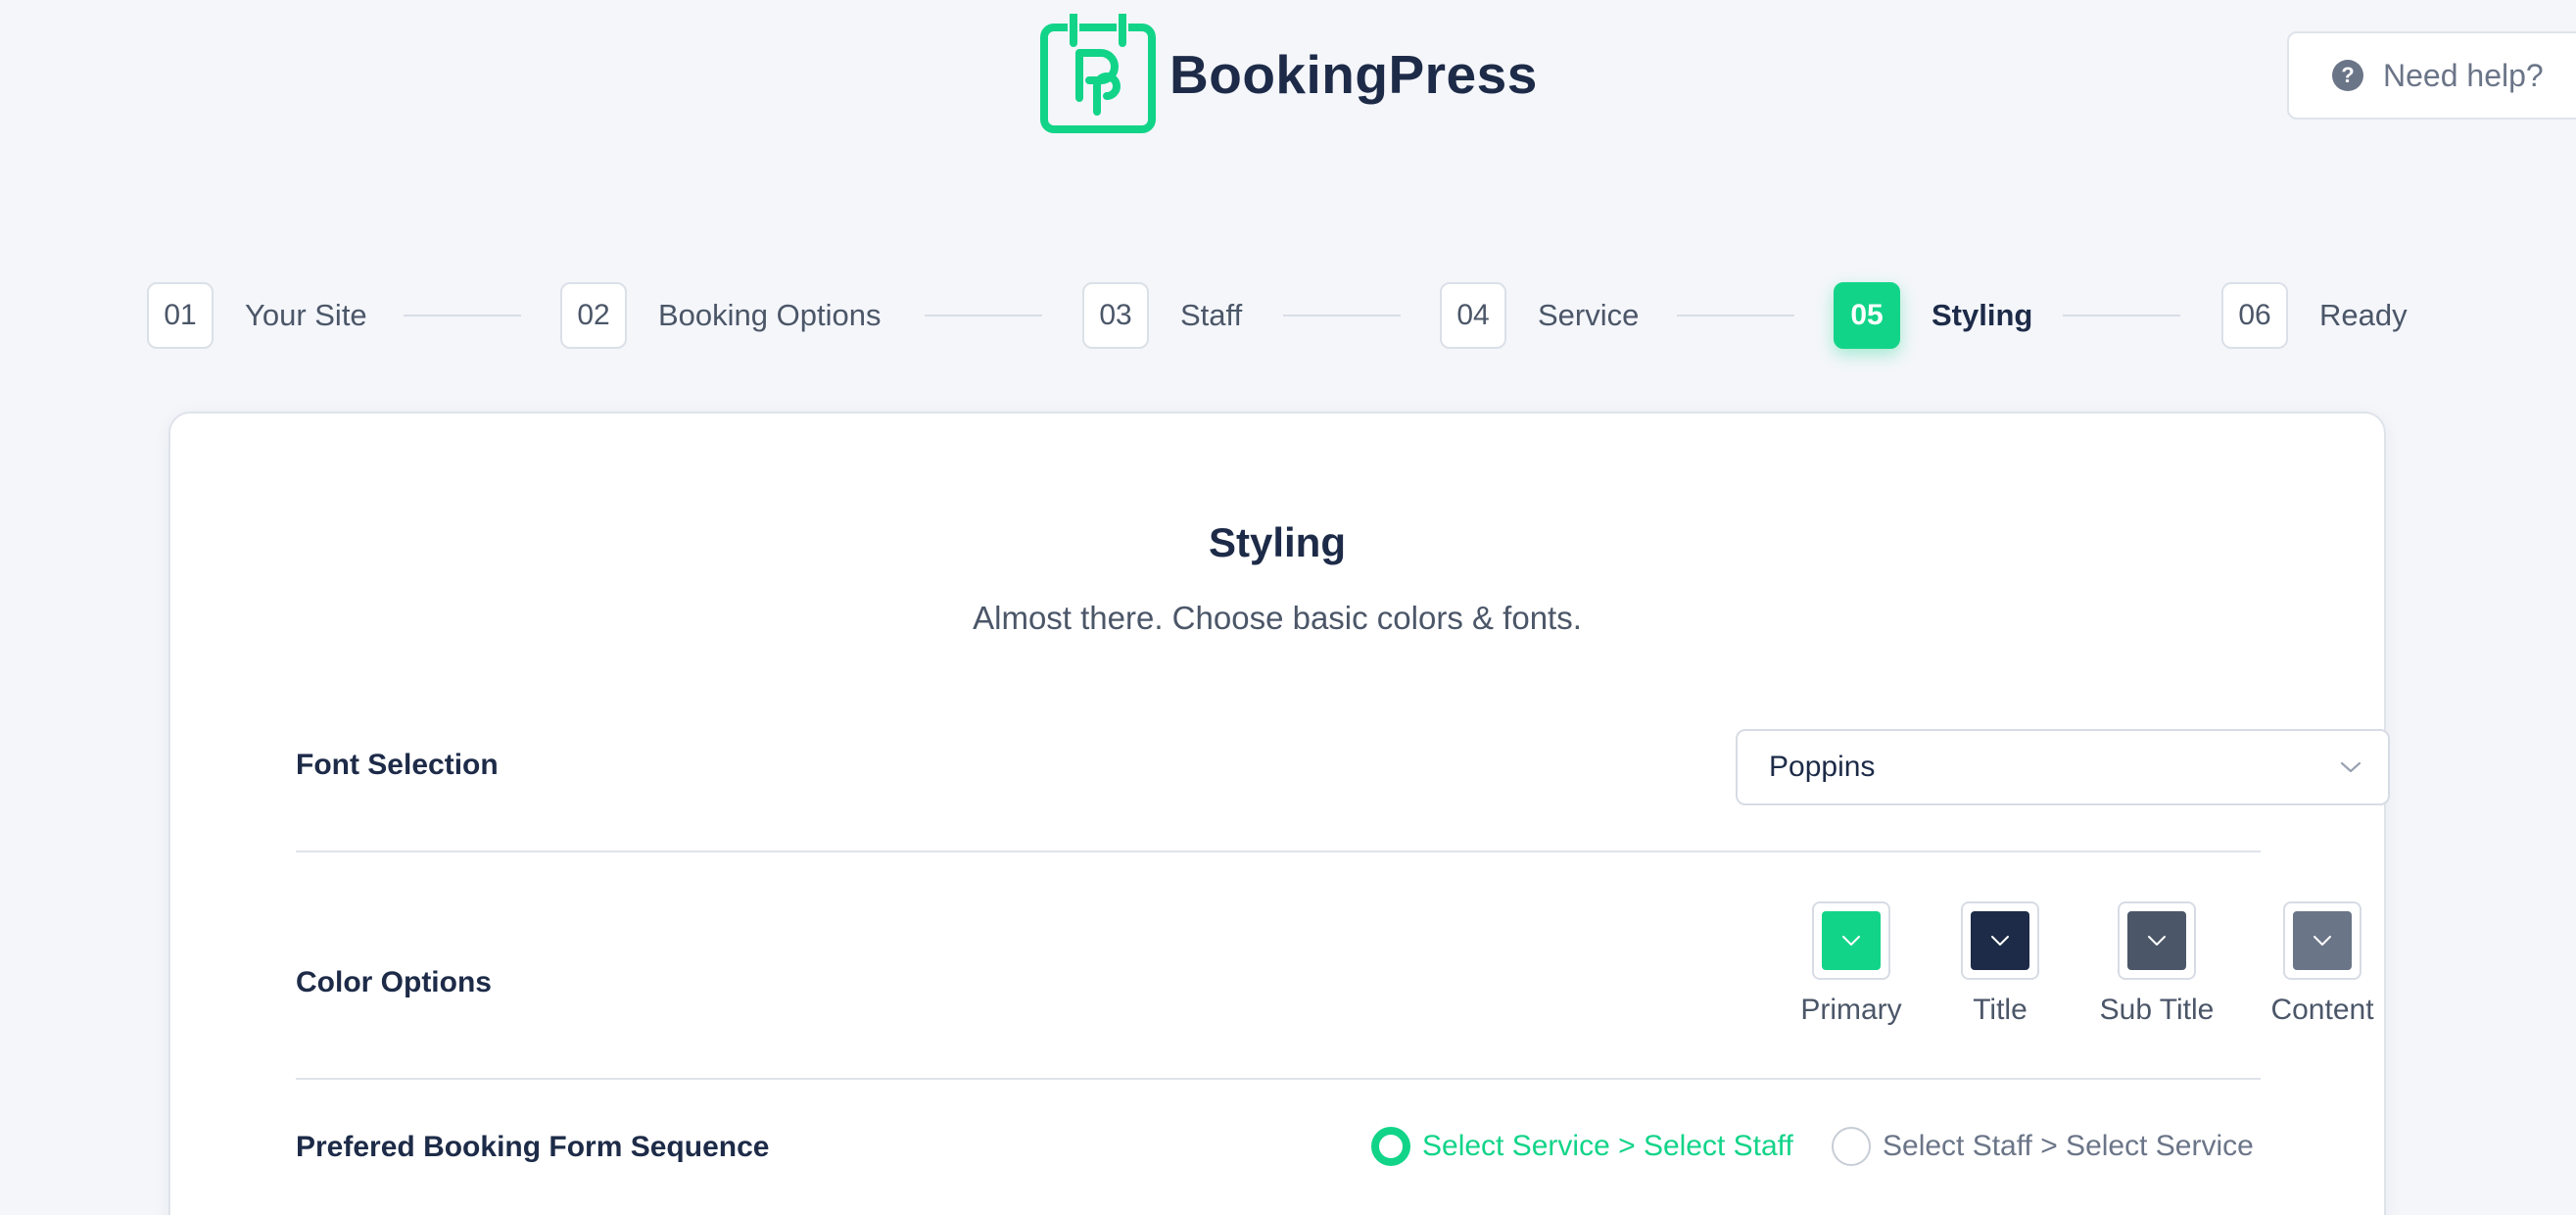 This screenshot has width=2576, height=1215. Describe the element at coordinates (2068, 1146) in the screenshot. I see `sequence-option-label: Select Staff > Select Service` at that location.